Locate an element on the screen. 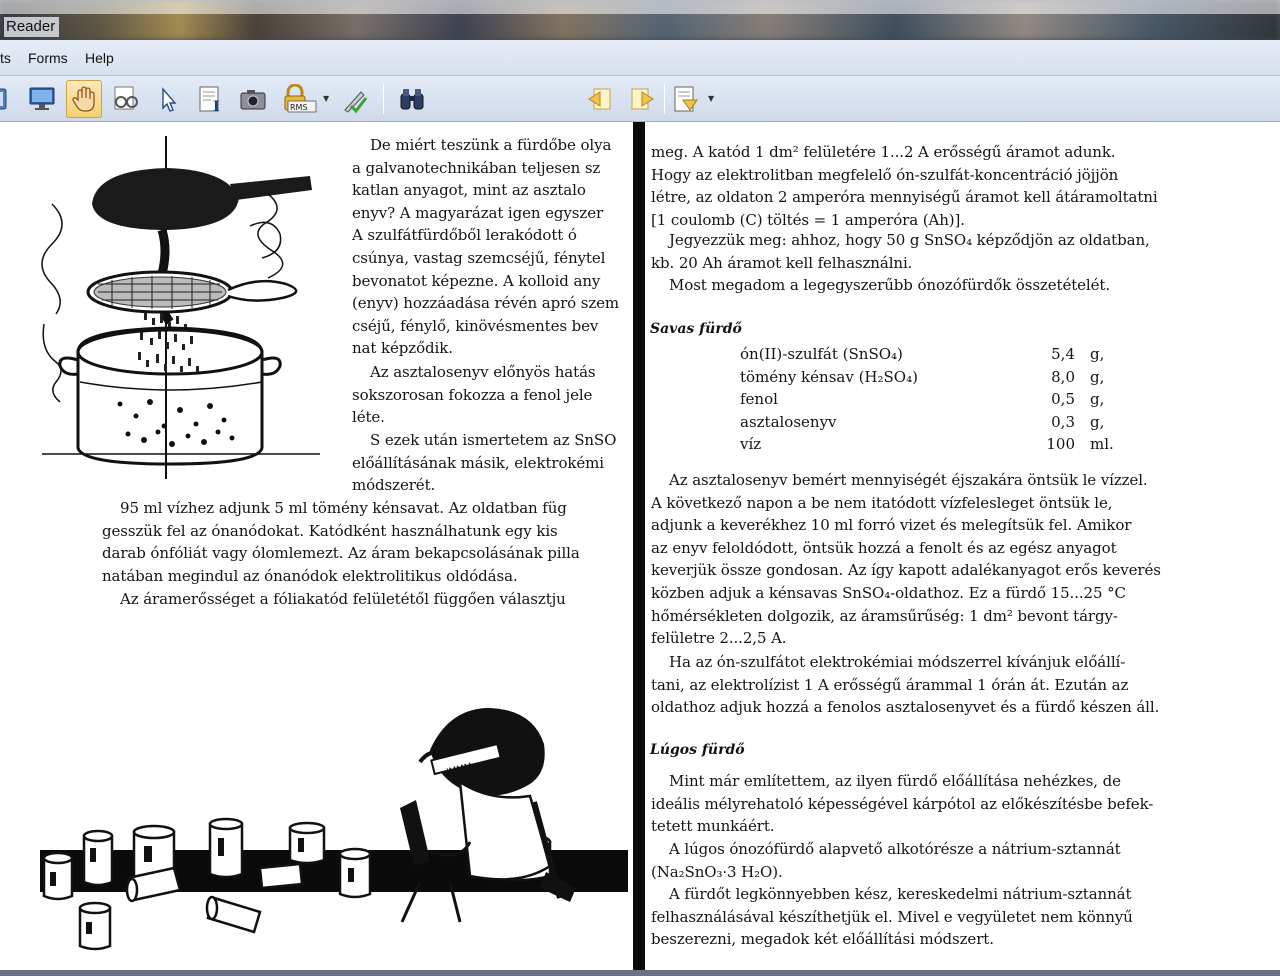 The width and height of the screenshot is (1280, 976). recipe-amount: 5,4 is located at coordinates (1063, 354).